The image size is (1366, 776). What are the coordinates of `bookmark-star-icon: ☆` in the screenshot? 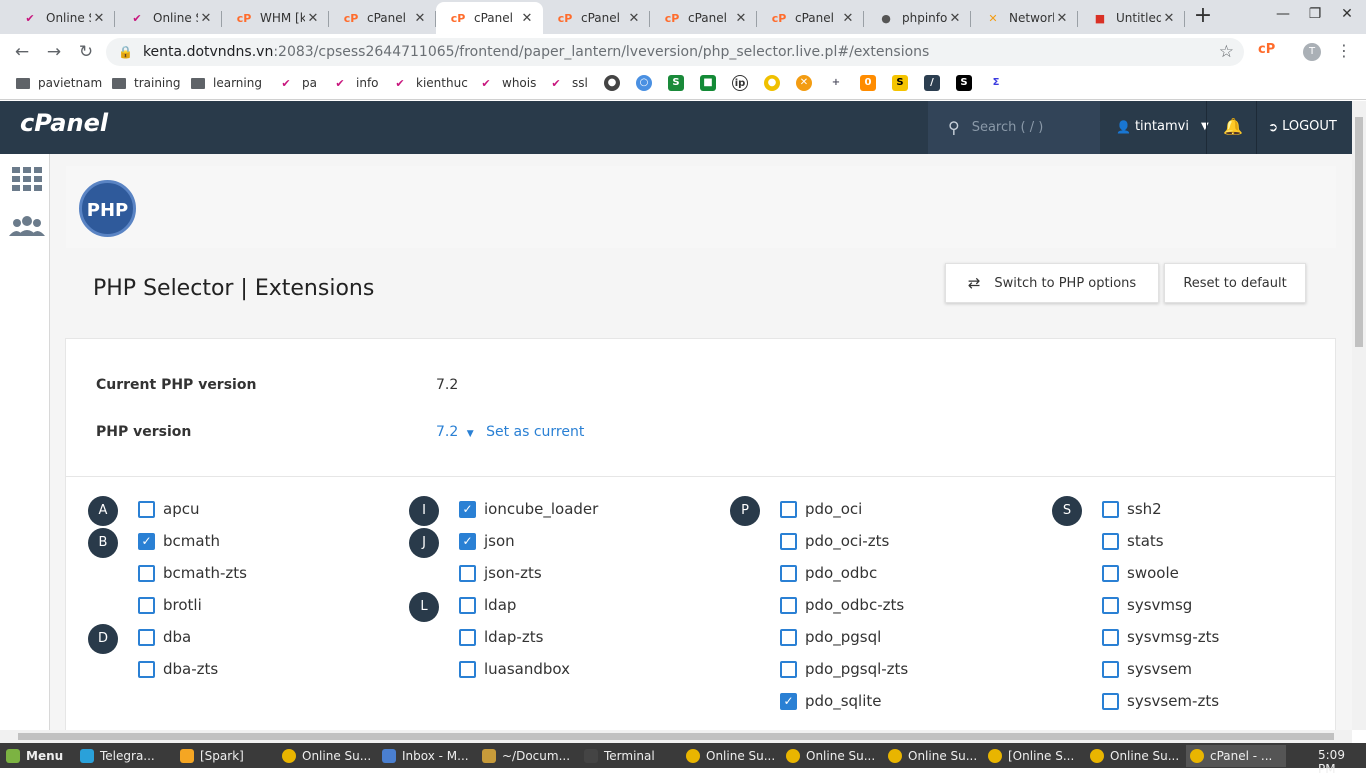 It's located at (1226, 52).